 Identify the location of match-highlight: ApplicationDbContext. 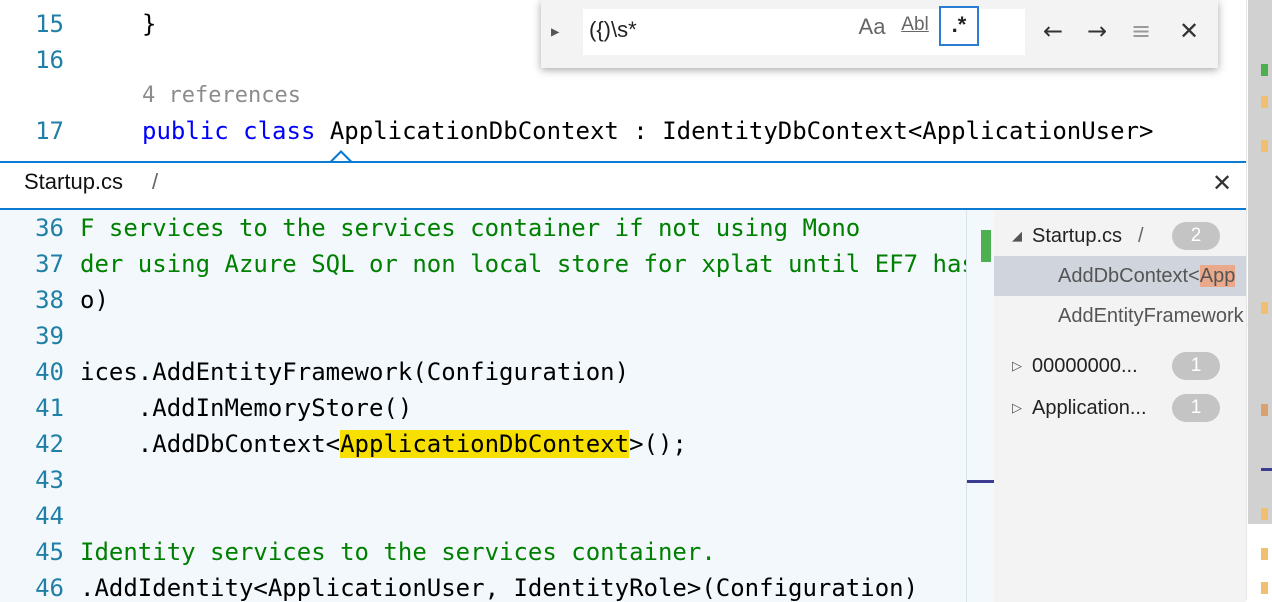
(485, 444).